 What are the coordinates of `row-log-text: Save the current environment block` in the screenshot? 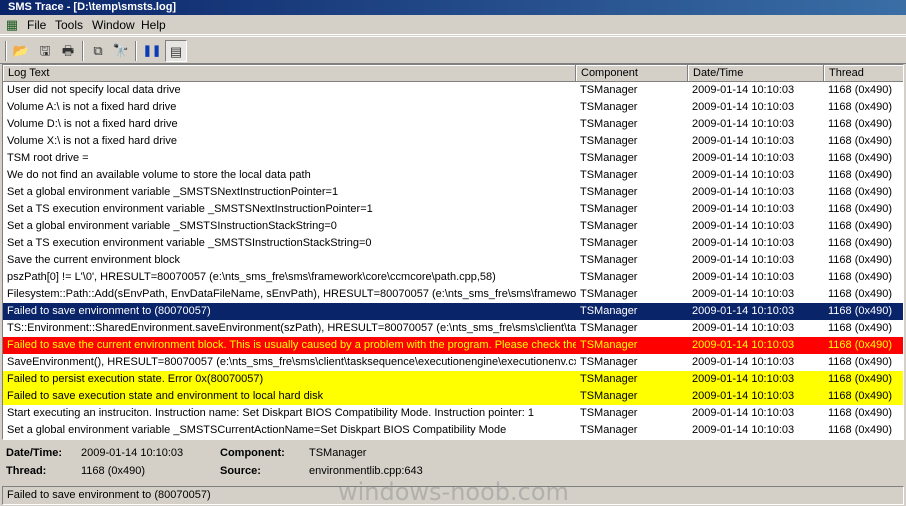 It's located at (94, 260).